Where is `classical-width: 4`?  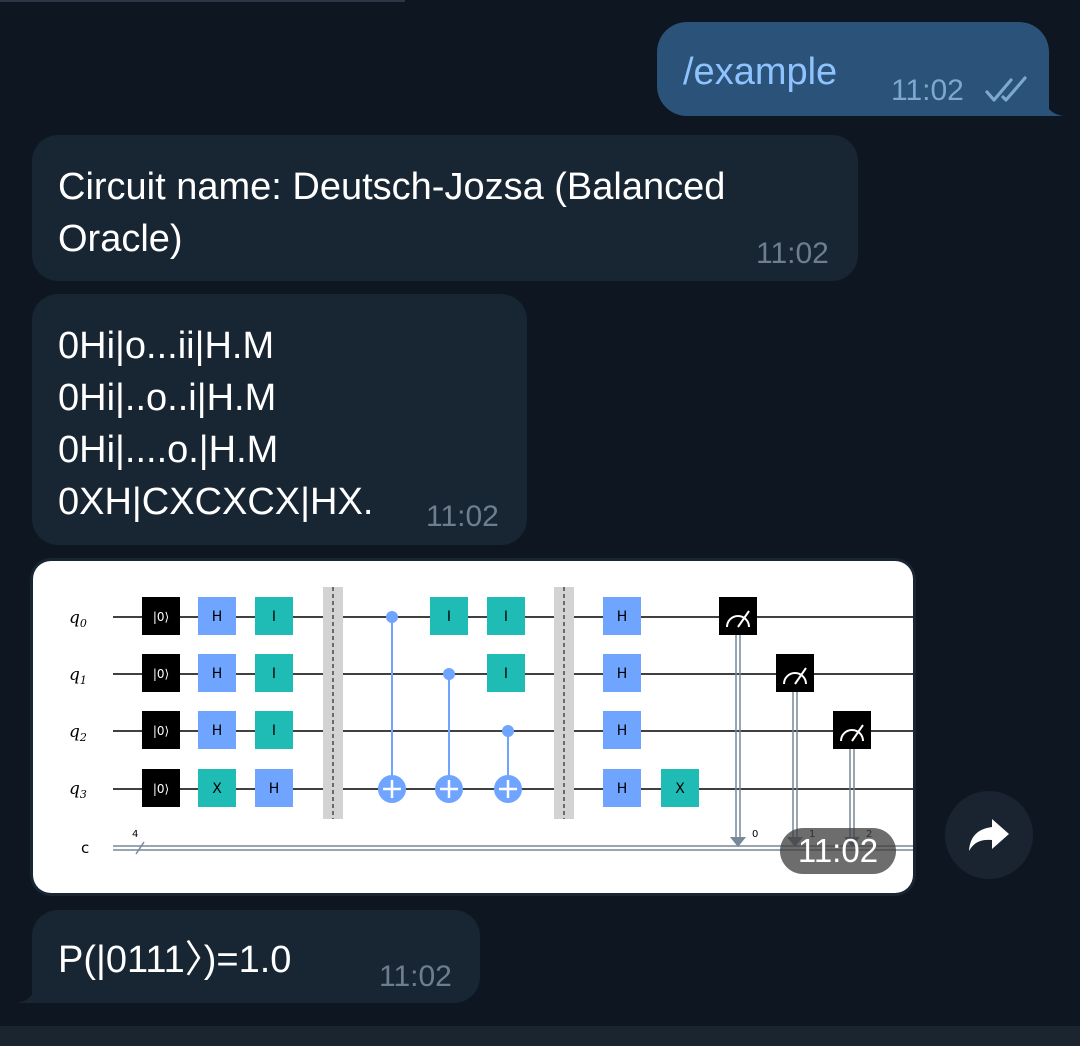 classical-width: 4 is located at coordinates (135, 834).